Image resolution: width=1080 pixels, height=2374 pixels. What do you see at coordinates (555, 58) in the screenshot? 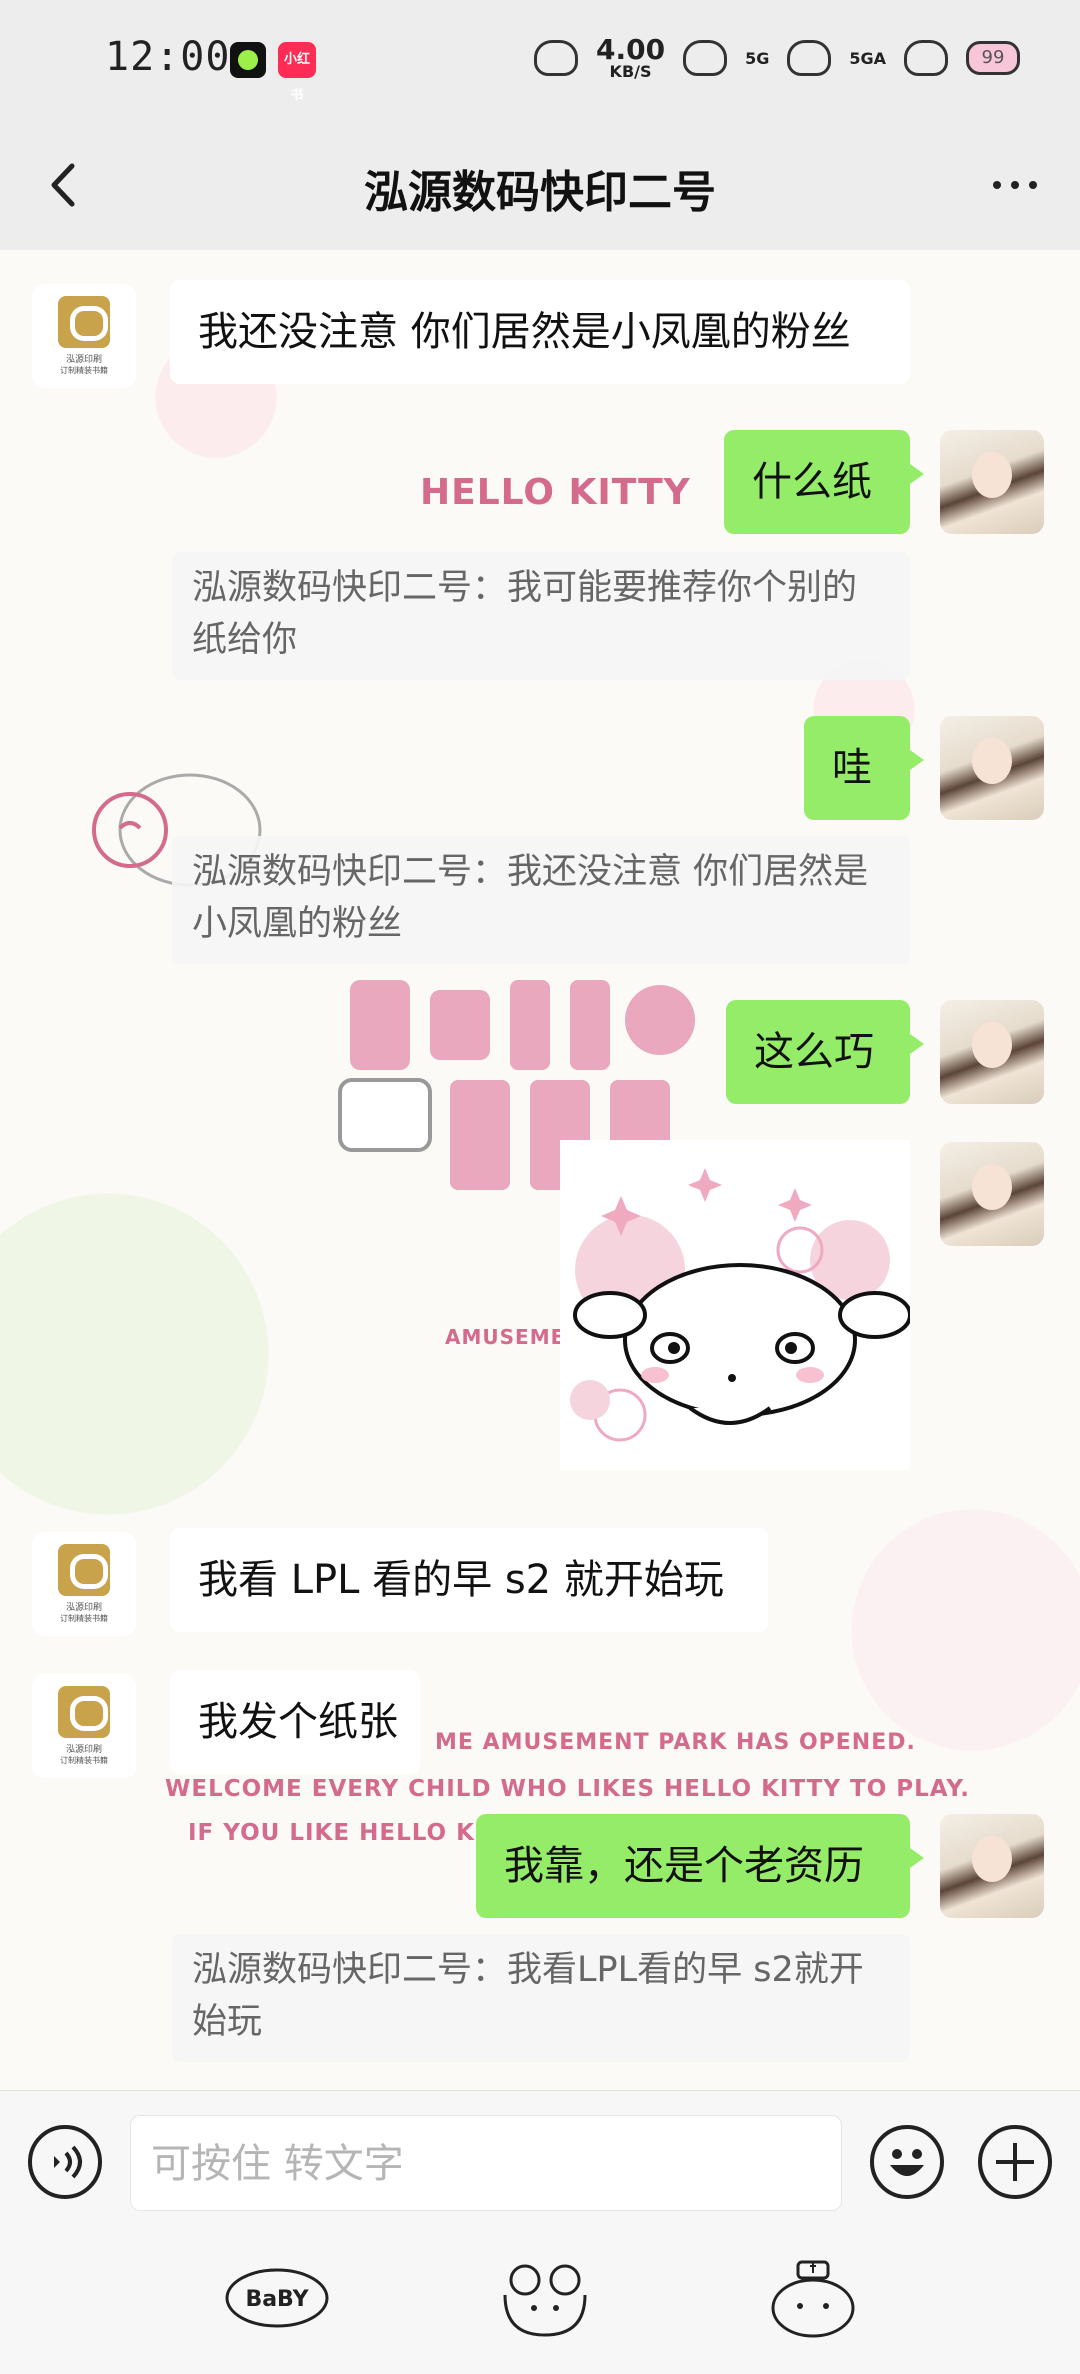
I see `nfc-icon` at bounding box center [555, 58].